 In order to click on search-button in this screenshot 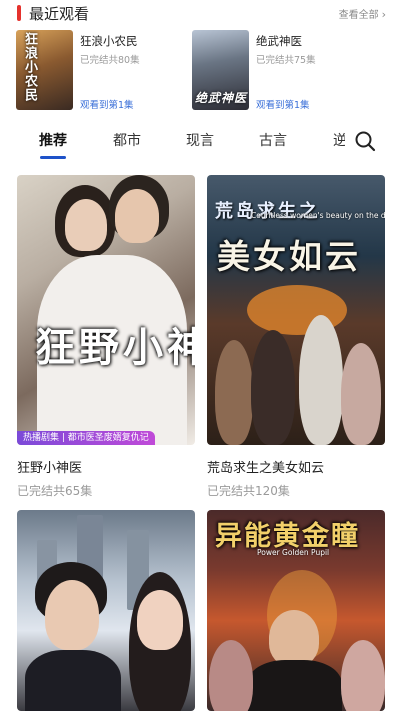, I will do `click(365, 141)`.